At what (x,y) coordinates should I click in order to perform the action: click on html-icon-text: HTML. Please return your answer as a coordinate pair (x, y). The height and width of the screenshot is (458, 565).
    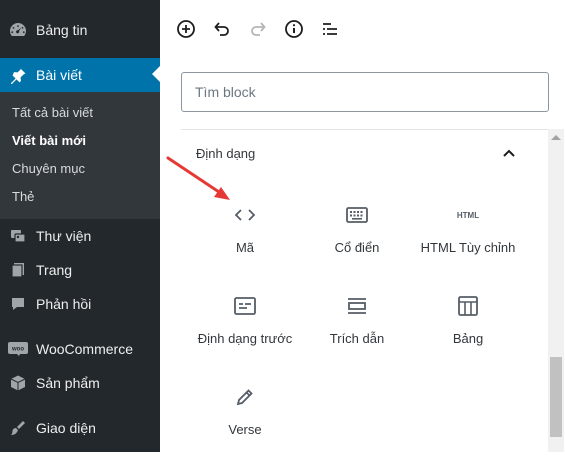
    Looking at the image, I should click on (468, 215).